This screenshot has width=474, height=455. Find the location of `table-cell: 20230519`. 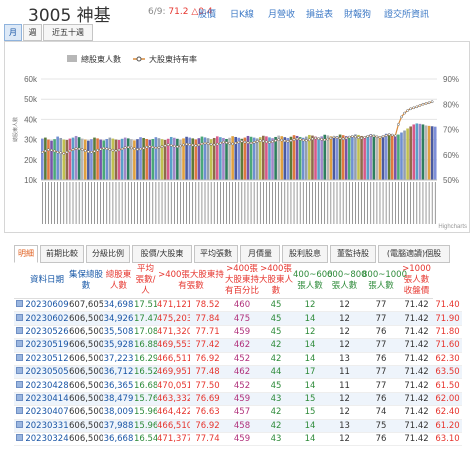

table-cell: 20230519 is located at coordinates (47, 345).